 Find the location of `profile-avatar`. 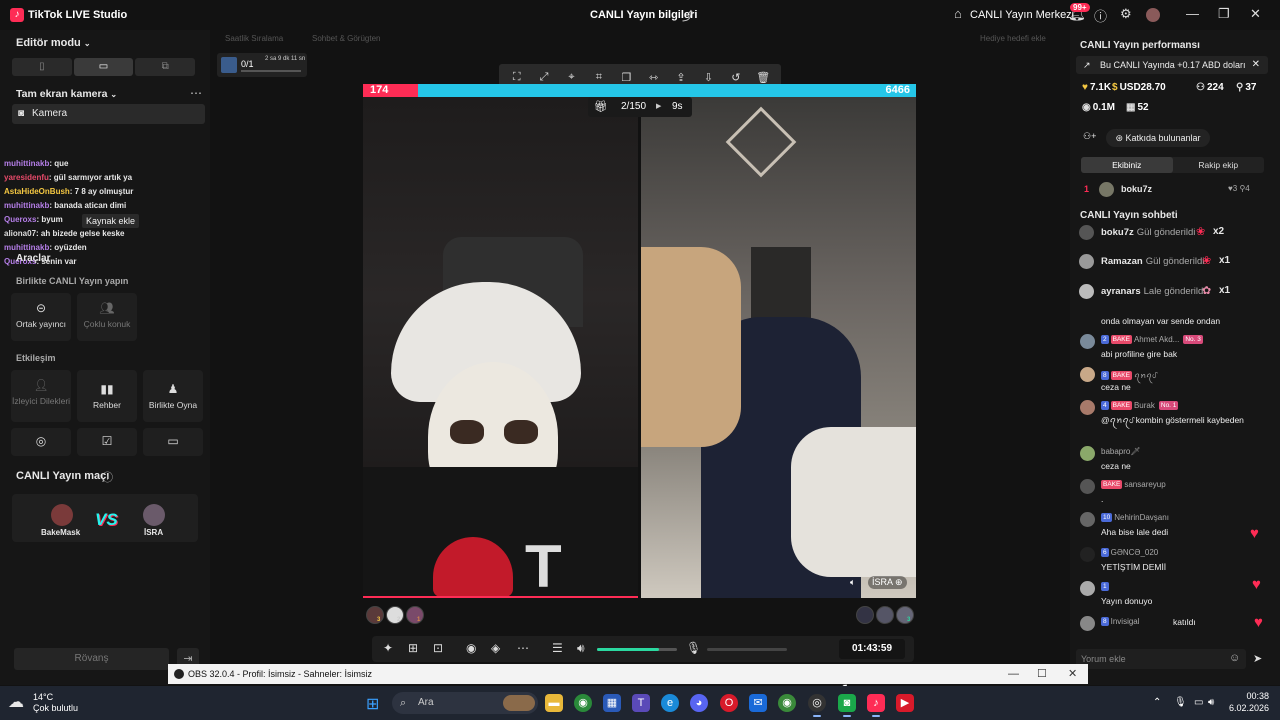

profile-avatar is located at coordinates (1153, 15).